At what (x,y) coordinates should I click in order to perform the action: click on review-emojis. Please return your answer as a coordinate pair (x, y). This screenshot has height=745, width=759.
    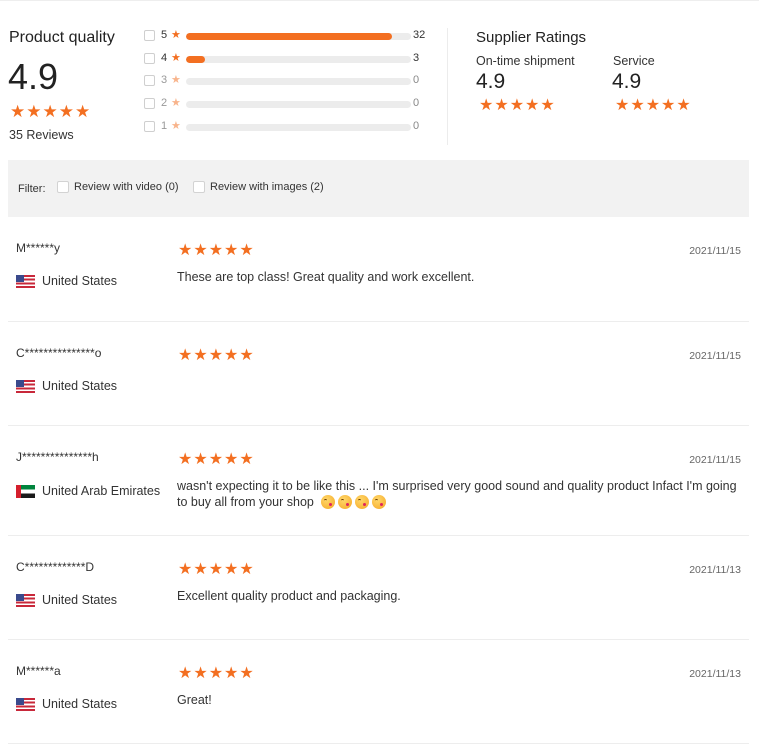
    Looking at the image, I should click on (354, 502).